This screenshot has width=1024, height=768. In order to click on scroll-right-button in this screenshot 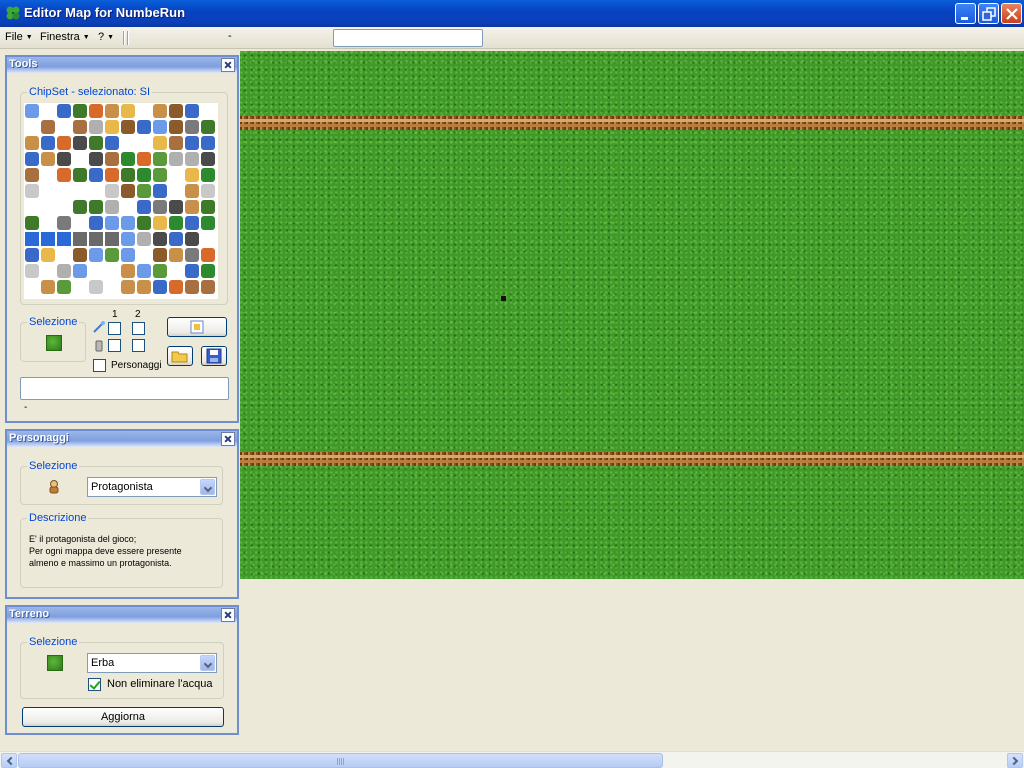, I will do `click(1015, 760)`.